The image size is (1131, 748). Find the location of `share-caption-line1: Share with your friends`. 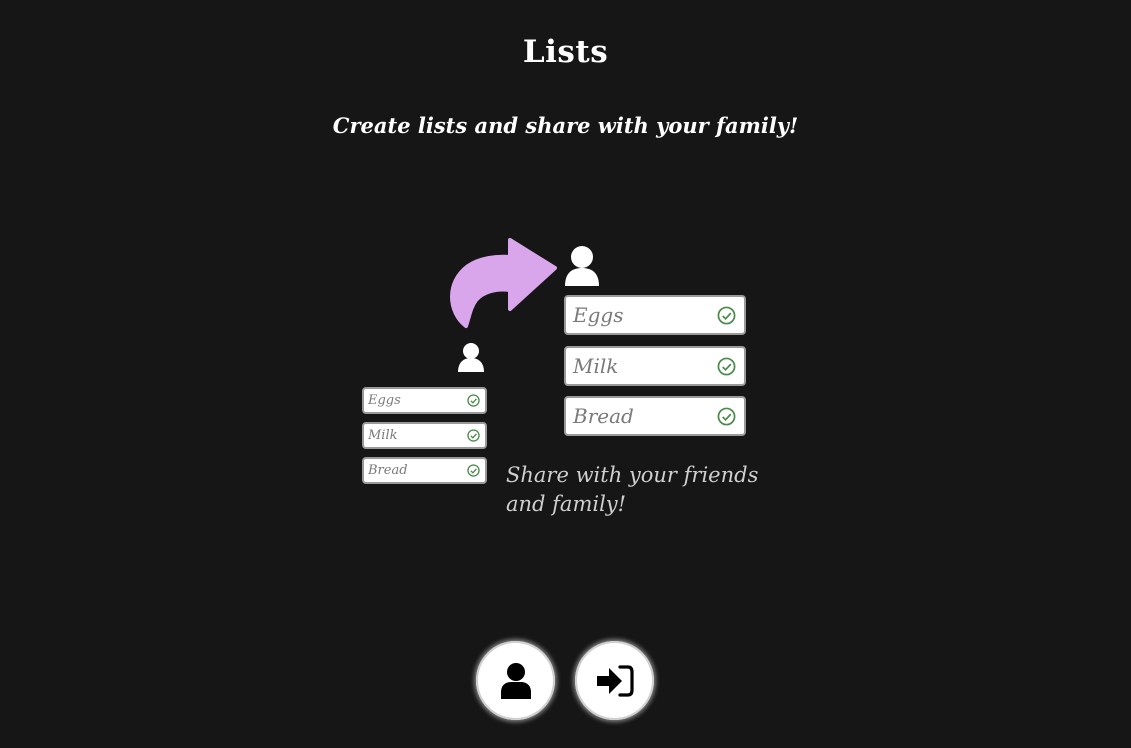

share-caption-line1: Share with your friends is located at coordinates (632, 475).